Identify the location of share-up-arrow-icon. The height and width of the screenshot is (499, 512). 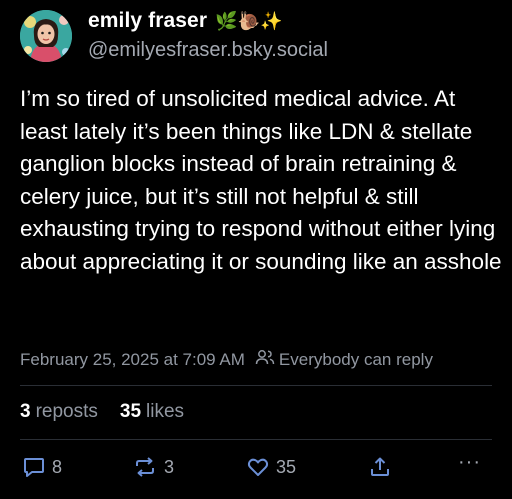
(380, 467).